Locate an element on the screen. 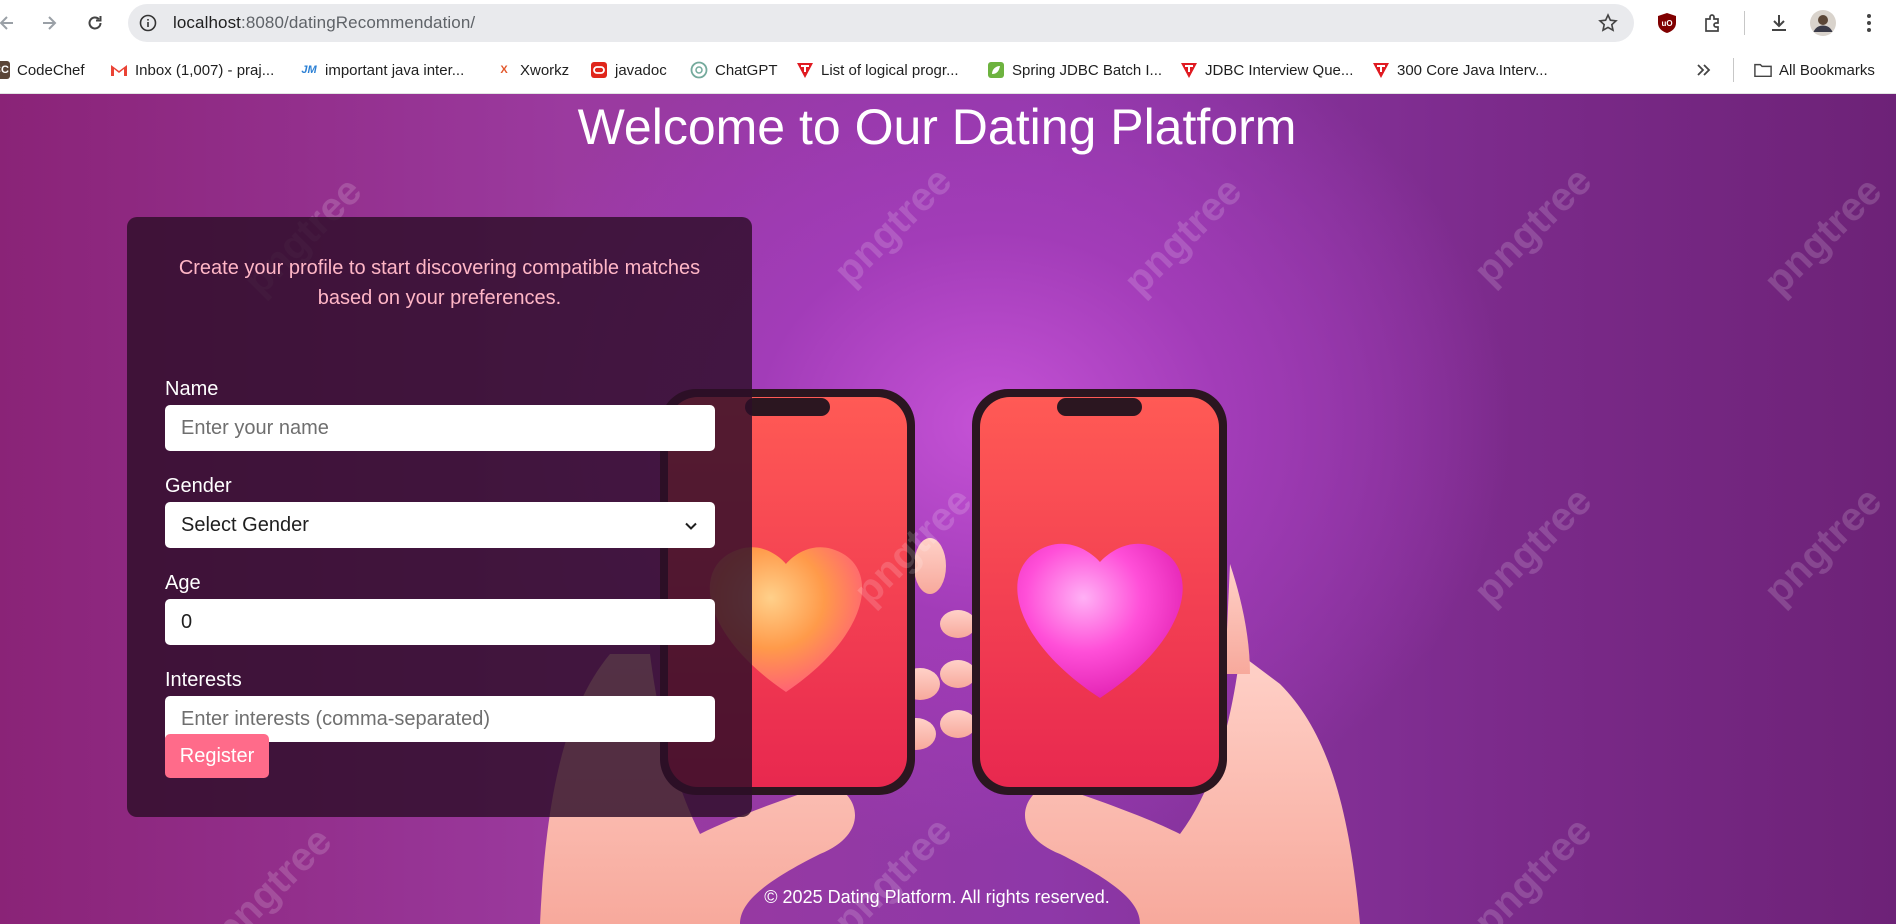 The height and width of the screenshot is (924, 1896). folder-icon is located at coordinates (1763, 70).